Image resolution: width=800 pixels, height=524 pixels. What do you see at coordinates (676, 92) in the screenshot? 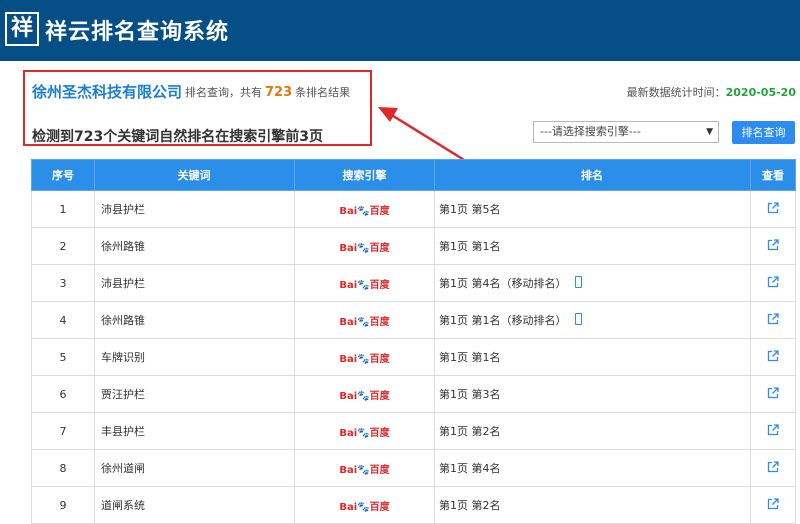
I see `update-label: 最新数据统计时间：` at bounding box center [676, 92].